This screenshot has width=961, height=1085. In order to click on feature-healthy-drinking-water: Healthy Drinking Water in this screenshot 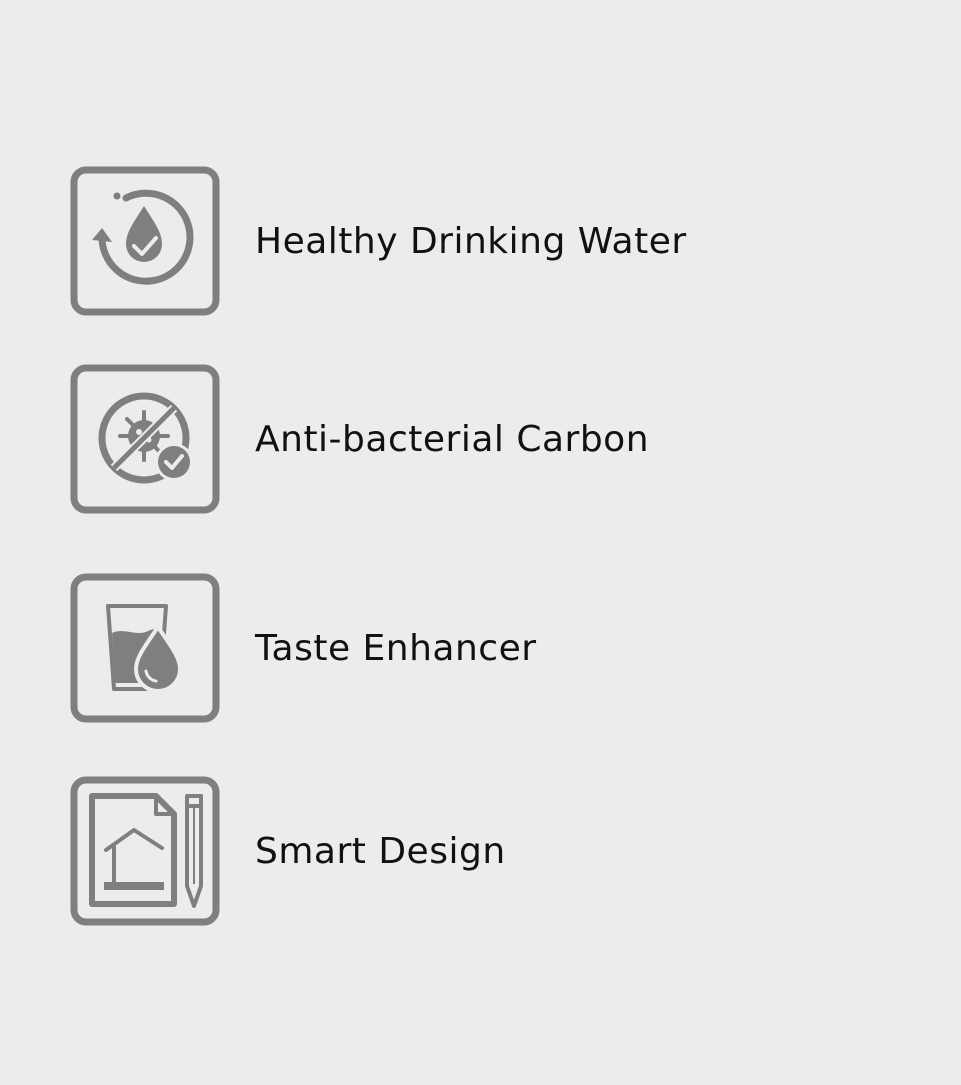, I will do `click(470, 241)`.